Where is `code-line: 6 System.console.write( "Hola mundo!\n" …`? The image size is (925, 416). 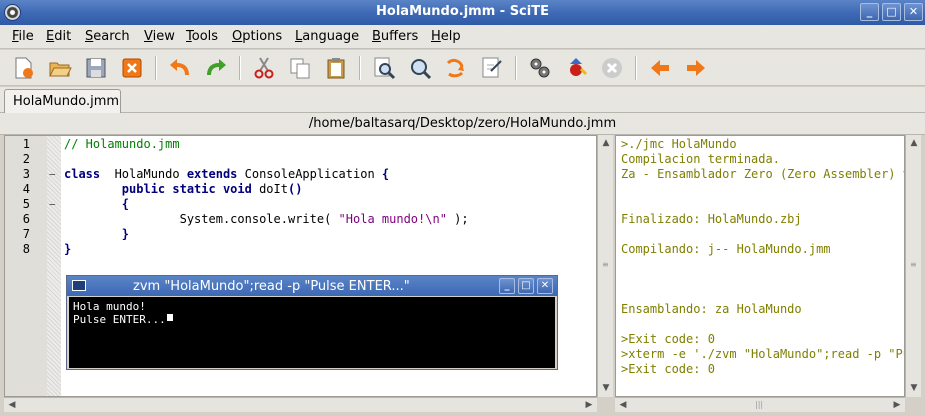 code-line: 6 System.console.write( "Hola mundo!\n" … is located at coordinates (300, 219).